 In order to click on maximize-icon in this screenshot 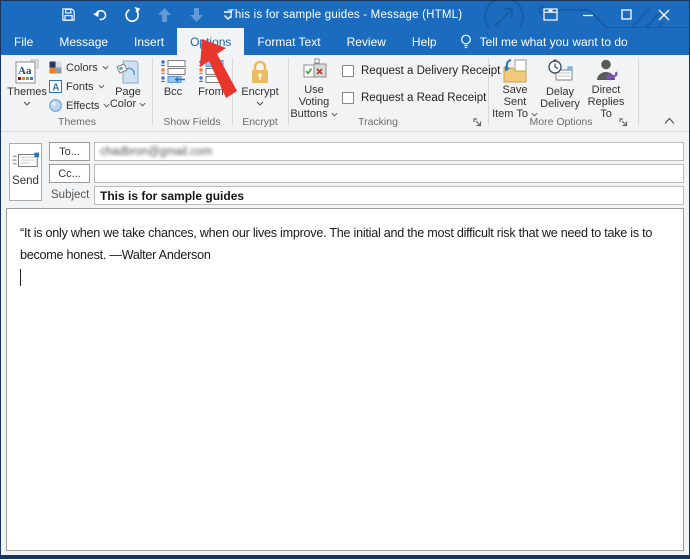, I will do `click(626, 14)`.